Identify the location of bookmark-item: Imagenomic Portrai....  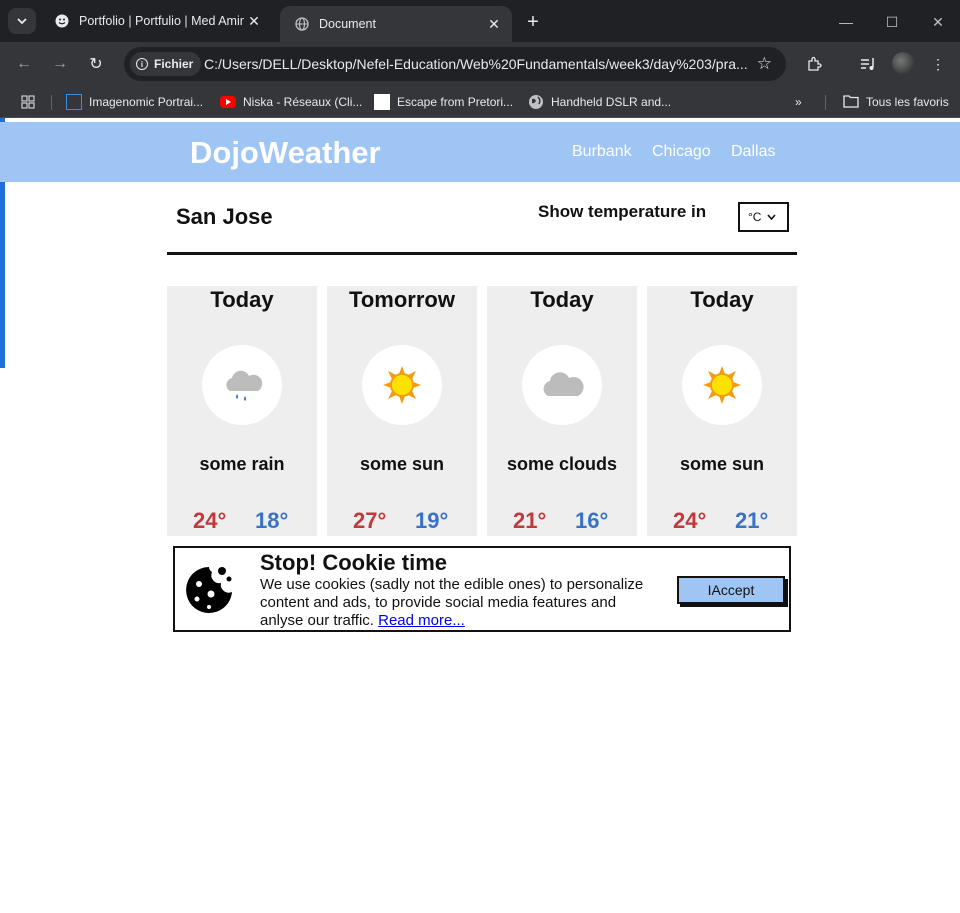
(134, 102).